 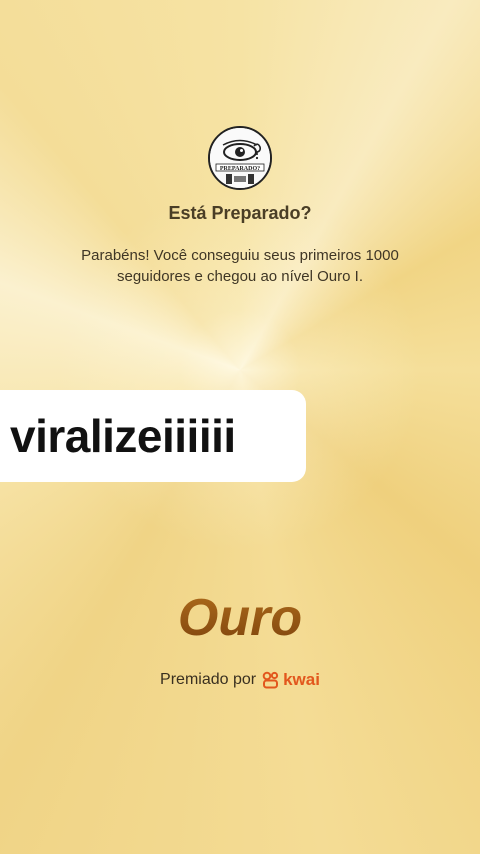 I want to click on avatar-text: PREPARADO?, so click(x=240, y=169).